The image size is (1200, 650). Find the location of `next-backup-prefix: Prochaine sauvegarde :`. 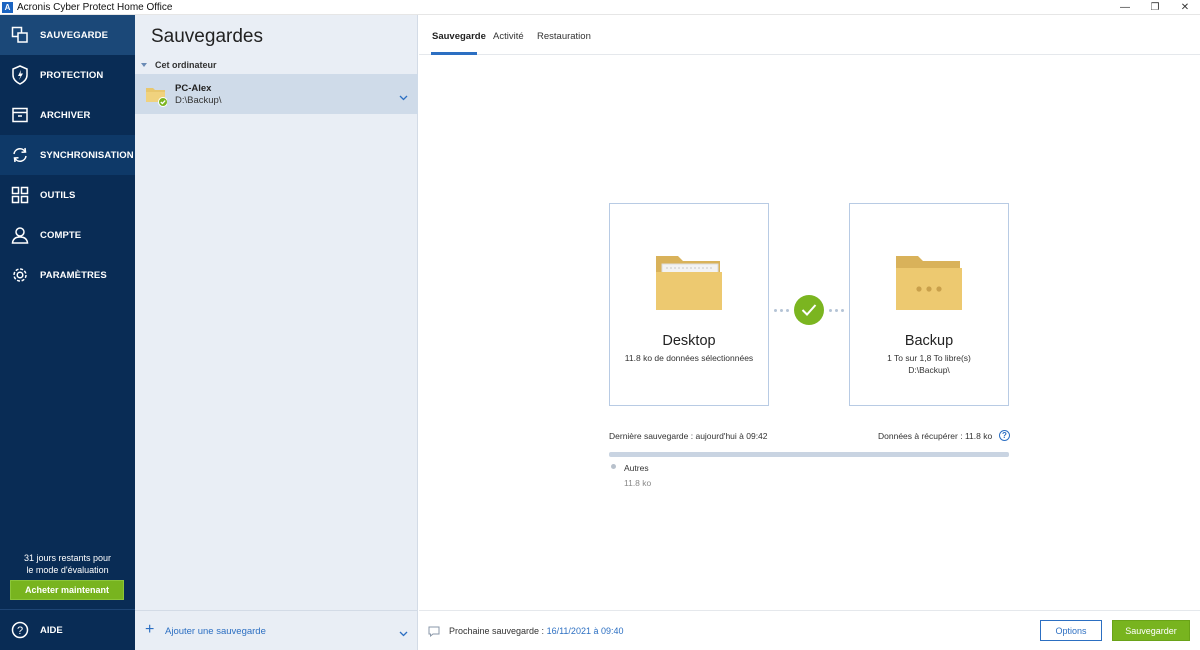

next-backup-prefix: Prochaine sauvegarde : is located at coordinates (498, 631).